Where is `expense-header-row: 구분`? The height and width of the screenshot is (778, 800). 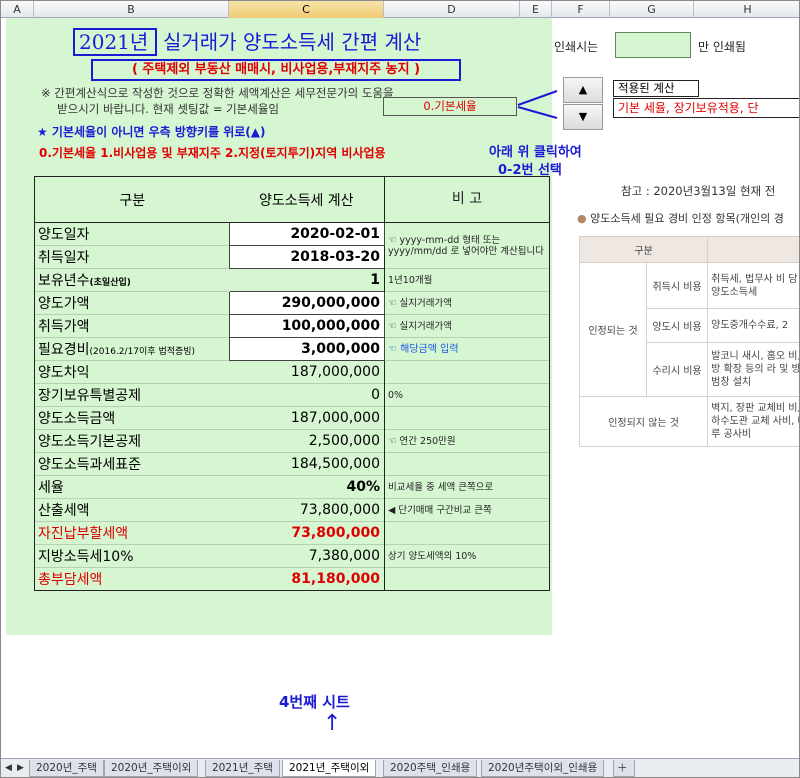
expense-header-row: 구분 is located at coordinates (688, 249).